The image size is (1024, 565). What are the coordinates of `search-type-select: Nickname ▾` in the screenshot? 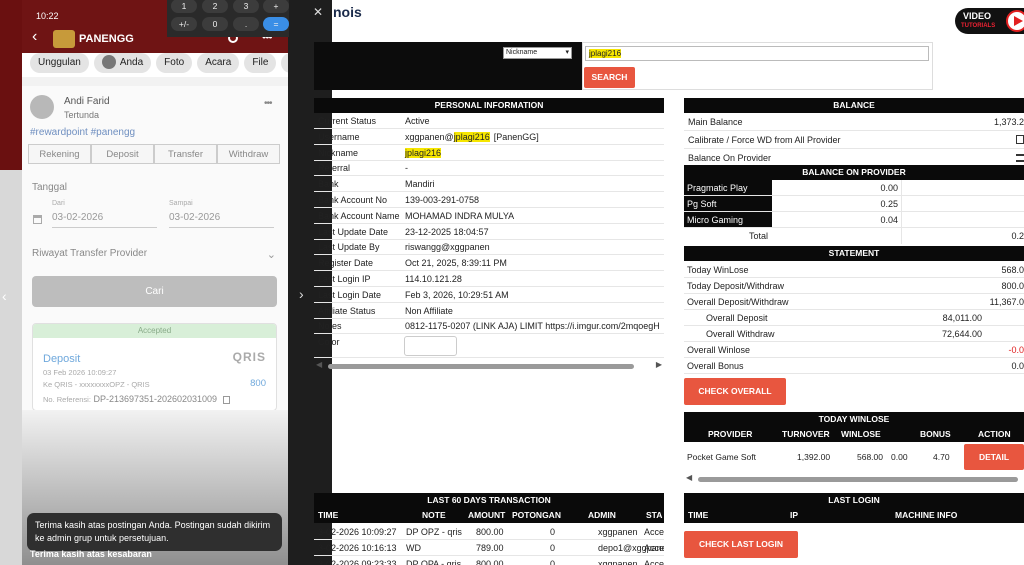 It's located at (537, 53).